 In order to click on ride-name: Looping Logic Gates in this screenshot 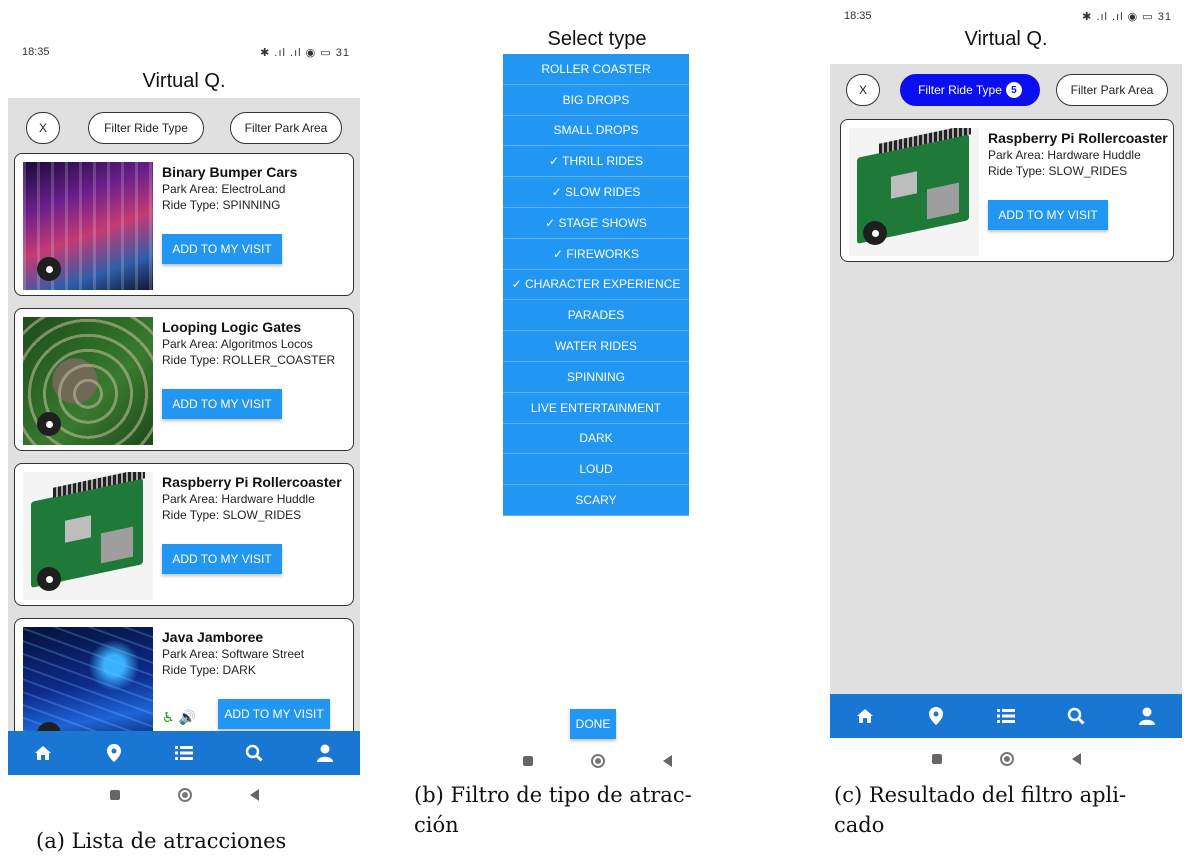, I will do `click(232, 327)`.